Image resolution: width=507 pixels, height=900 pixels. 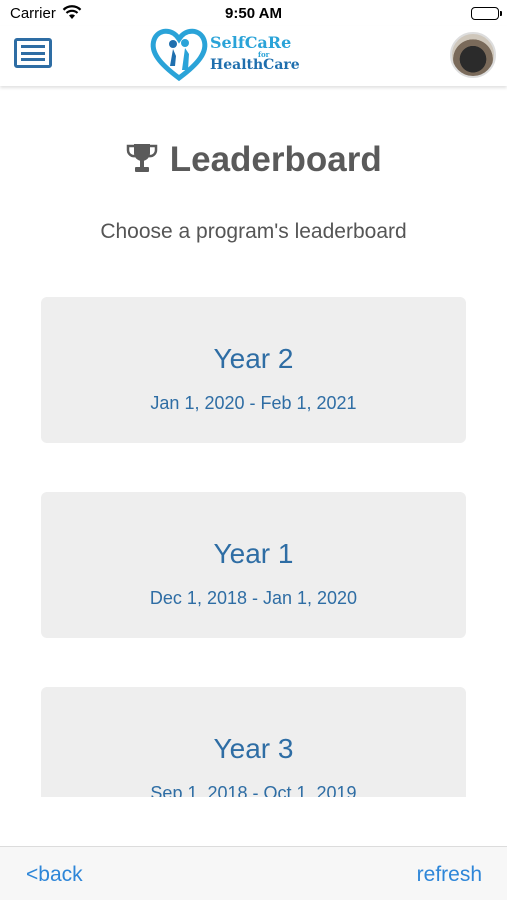 I want to click on program-card: Year 1 Dec 1, 2018 - Jan 1, 2020, so click(x=253, y=565).